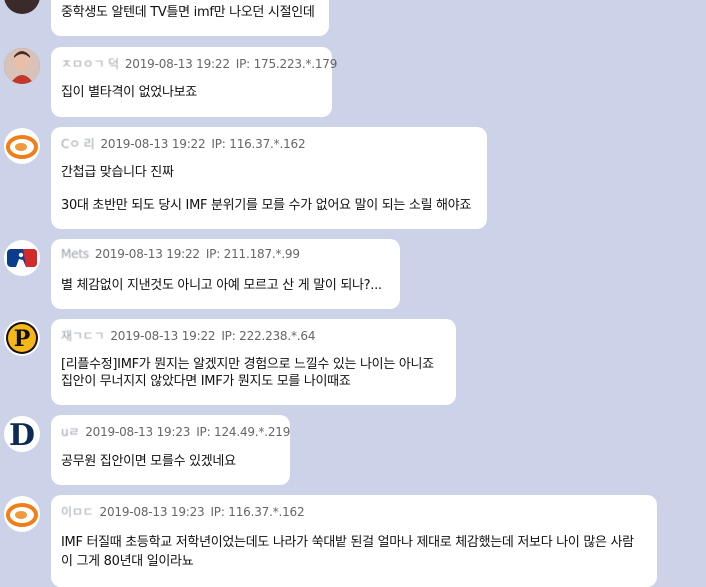 The height and width of the screenshot is (587, 706). What do you see at coordinates (206, 381) in the screenshot?
I see `comment-text: 집안이 무너지지 않았다면 IMF가 뭔지도 모를 나이때죠` at bounding box center [206, 381].